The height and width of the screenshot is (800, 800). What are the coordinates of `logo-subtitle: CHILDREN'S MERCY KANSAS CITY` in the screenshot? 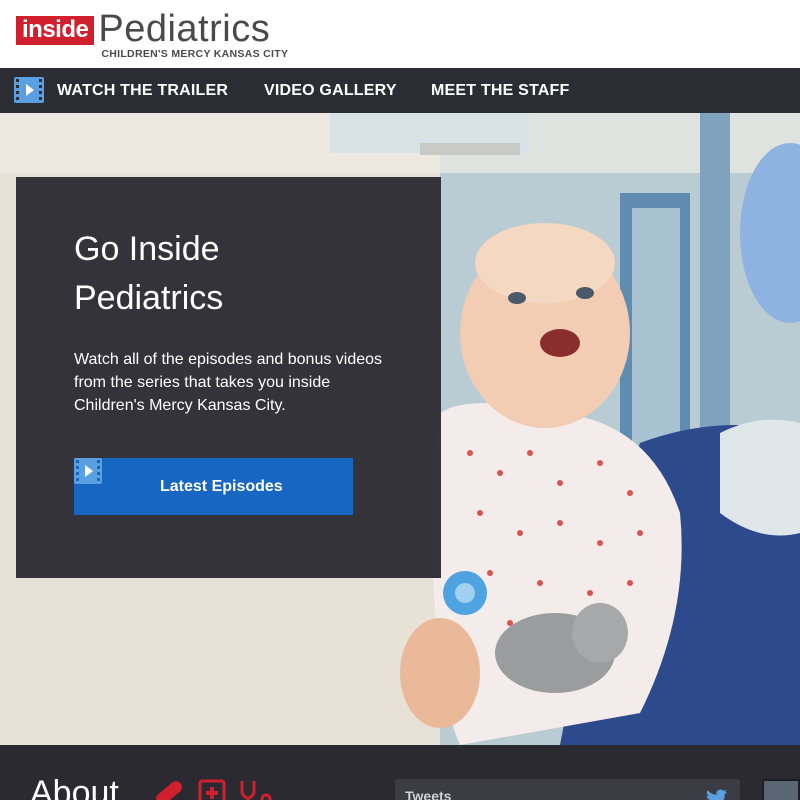 It's located at (195, 54).